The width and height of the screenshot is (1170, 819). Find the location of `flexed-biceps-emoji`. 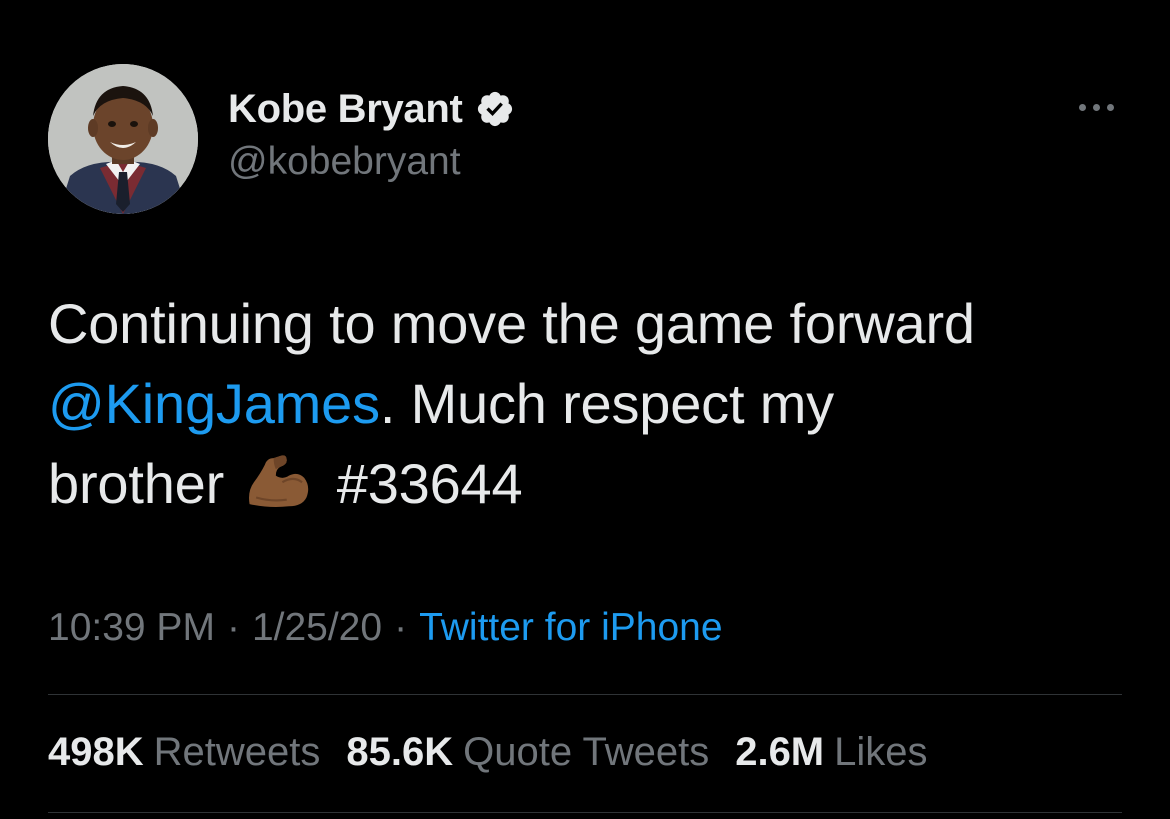

flexed-biceps-emoji is located at coordinates (279, 481).